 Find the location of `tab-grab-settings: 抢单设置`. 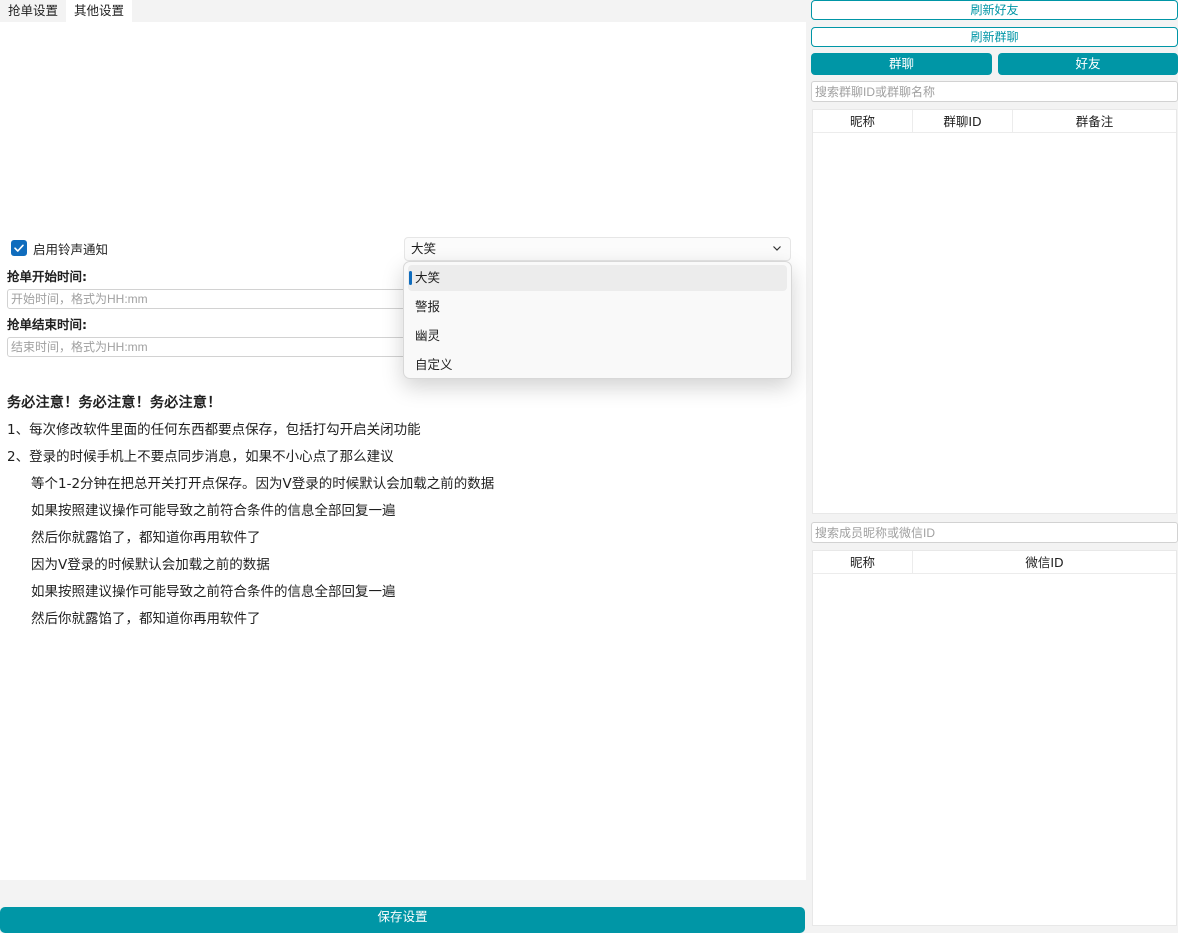

tab-grab-settings: 抢单设置 is located at coordinates (33, 11).